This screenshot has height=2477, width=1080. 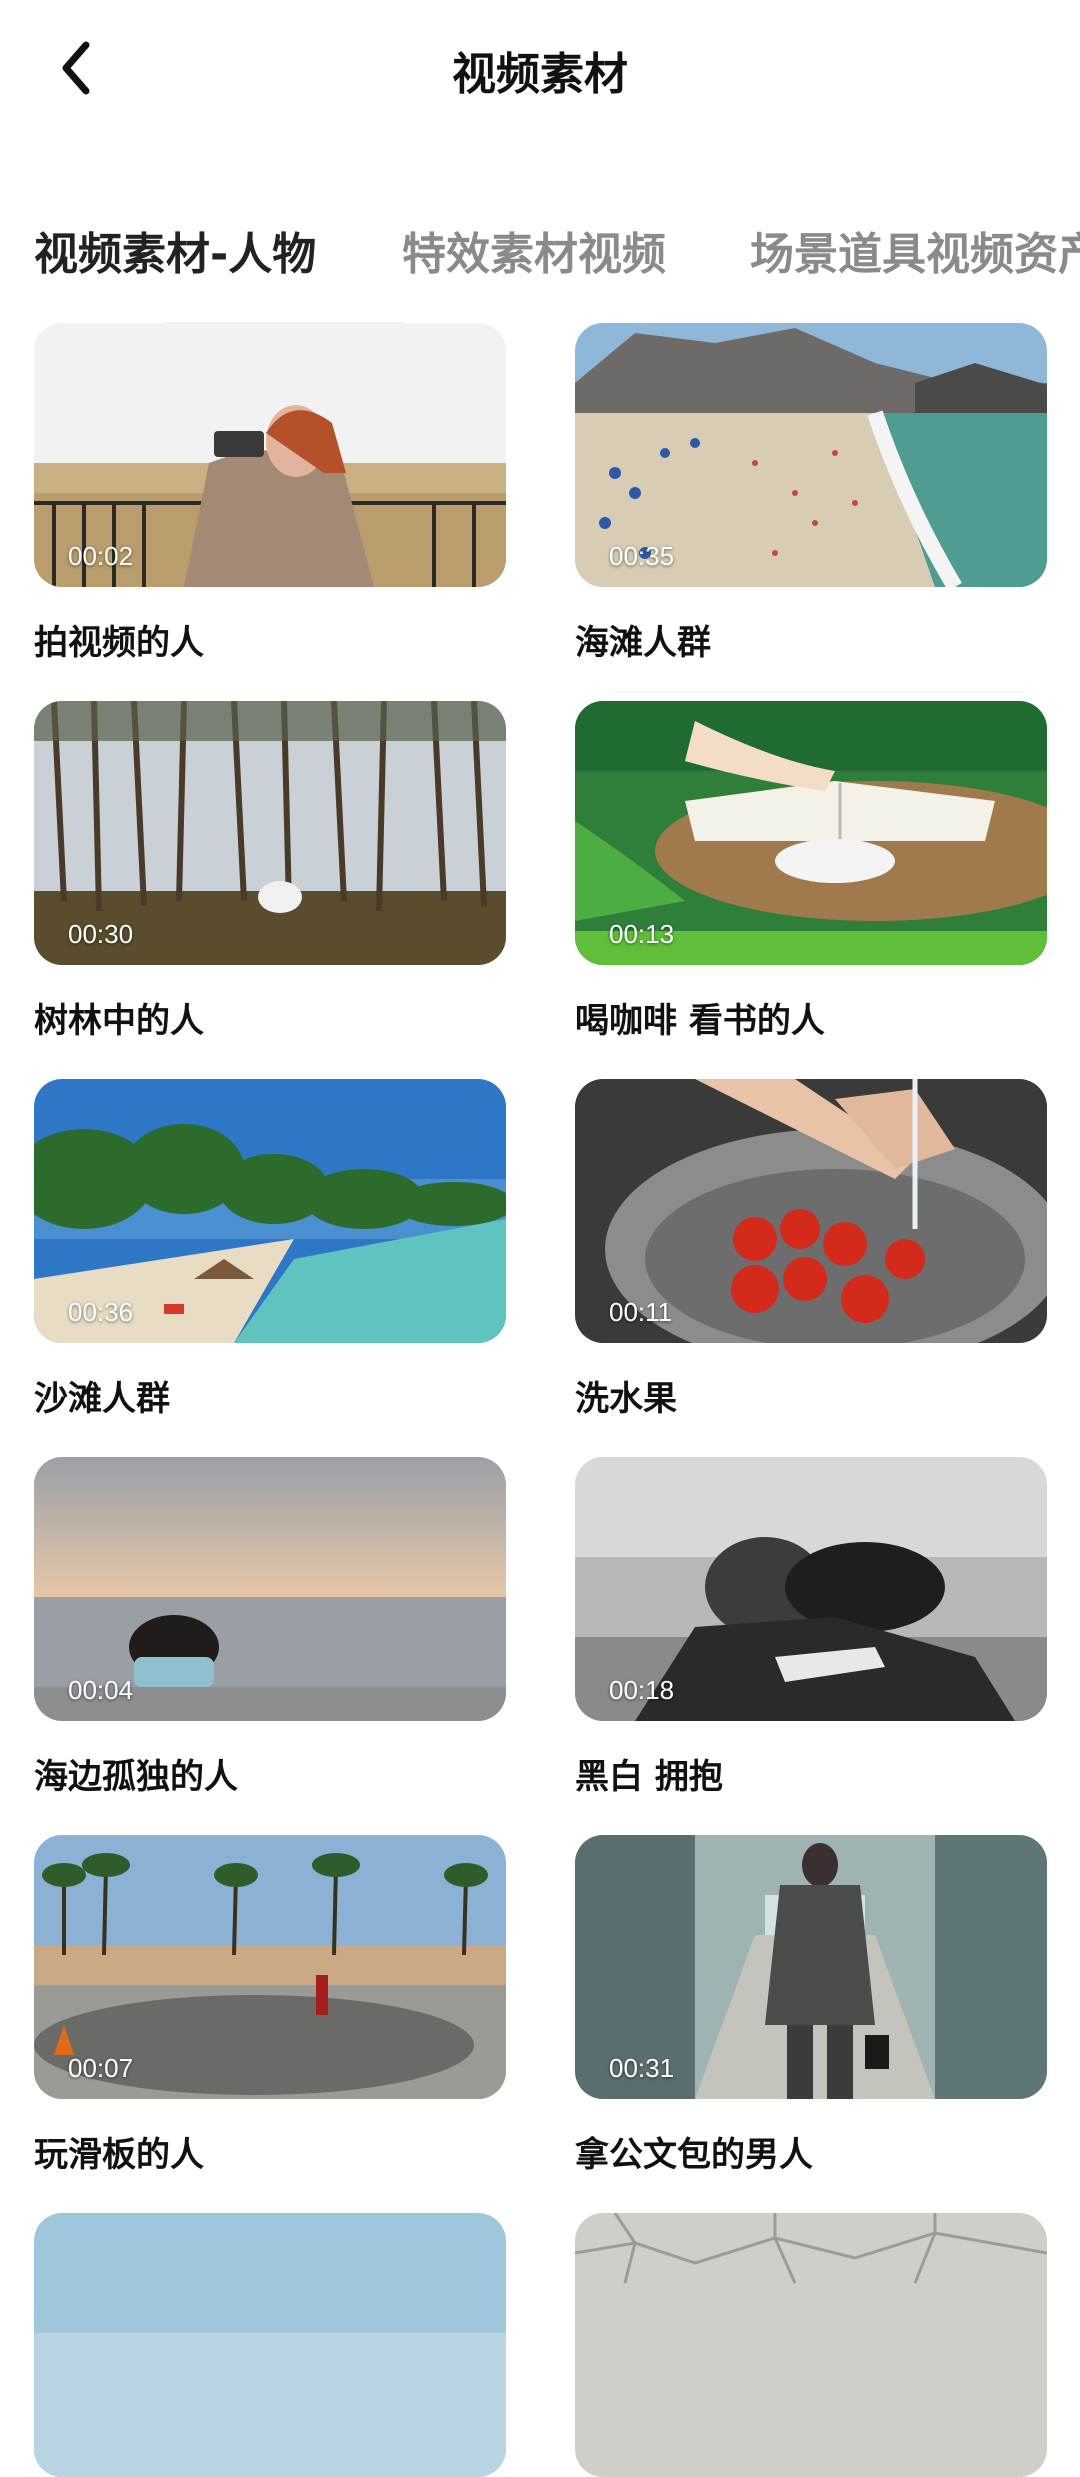 I want to click on duration-badge: 00:07, so click(x=101, y=2068).